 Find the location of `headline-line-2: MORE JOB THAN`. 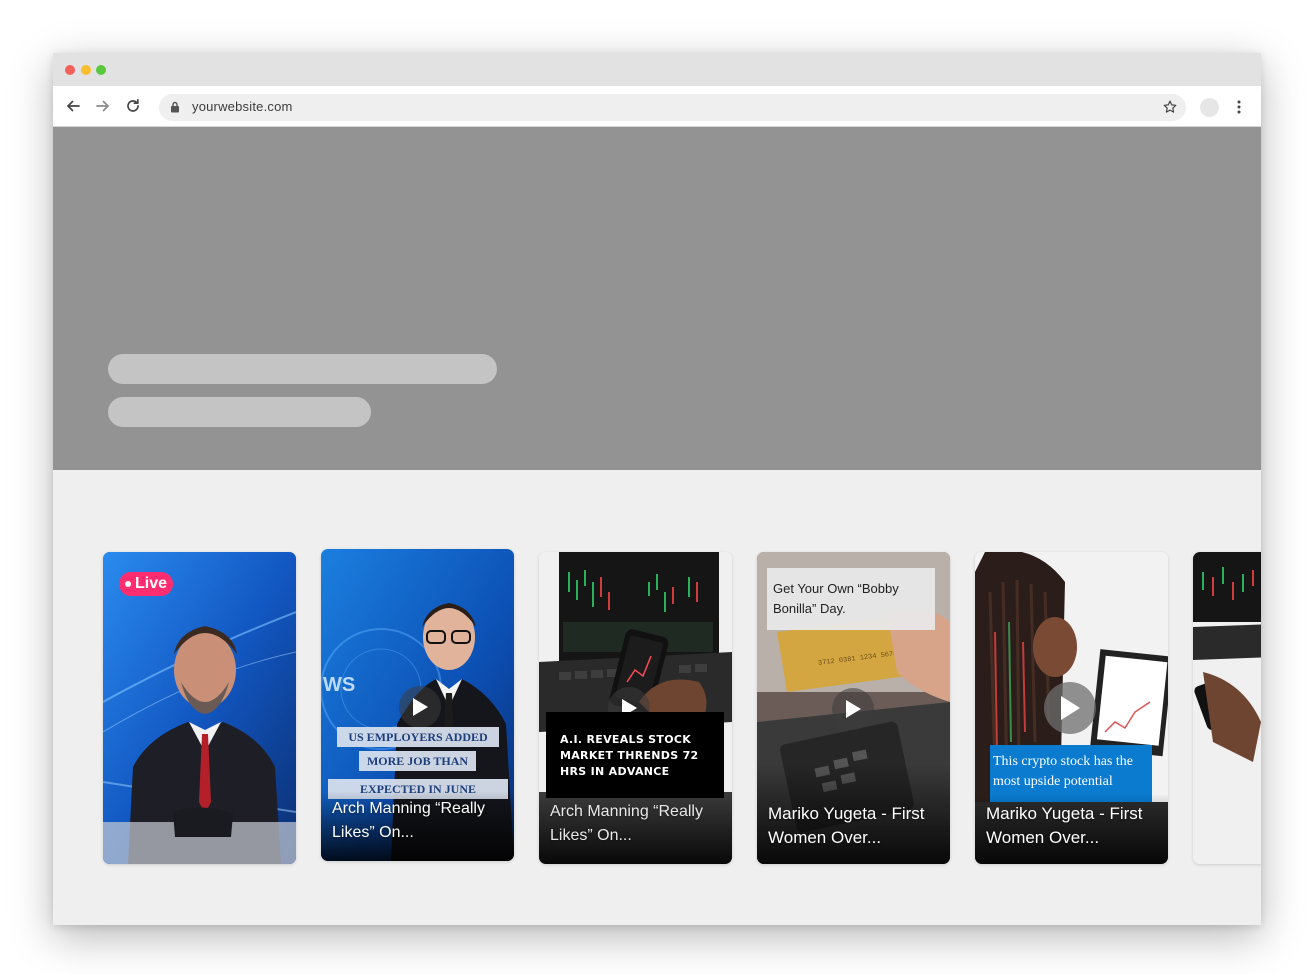

headline-line-2: MORE JOB THAN is located at coordinates (417, 761).